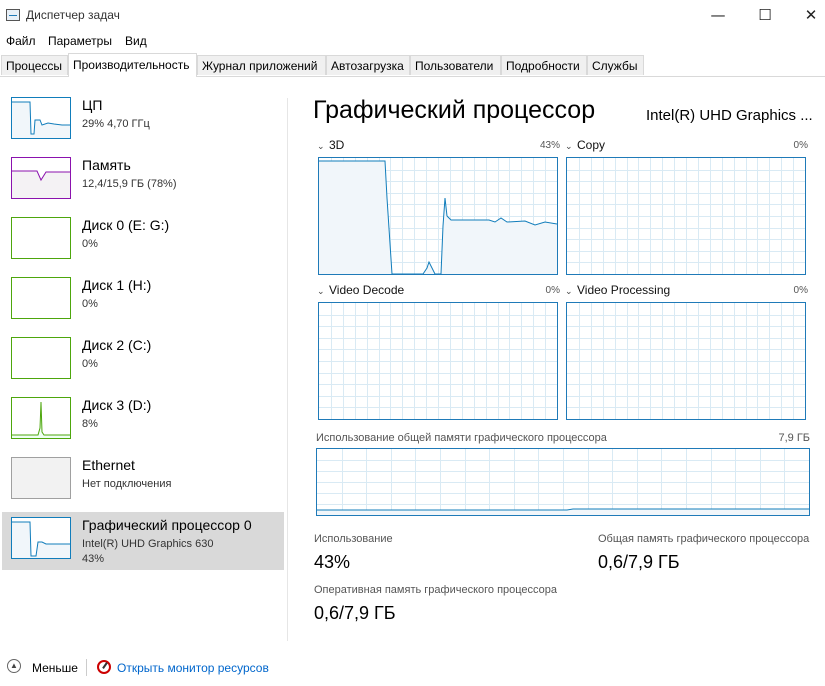 This screenshot has width=825, height=686. Describe the element at coordinates (143, 421) in the screenshot. I see `sidebar-item-disk-3: Диск 3 (D:) 8%` at that location.